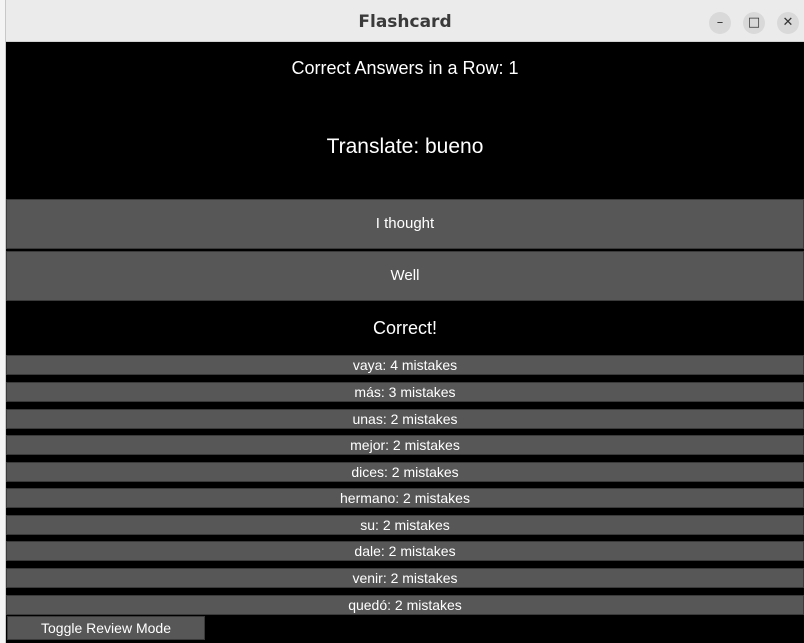  What do you see at coordinates (106, 628) in the screenshot?
I see `toggle-review-mode-button: Toggle Review Mode` at bounding box center [106, 628].